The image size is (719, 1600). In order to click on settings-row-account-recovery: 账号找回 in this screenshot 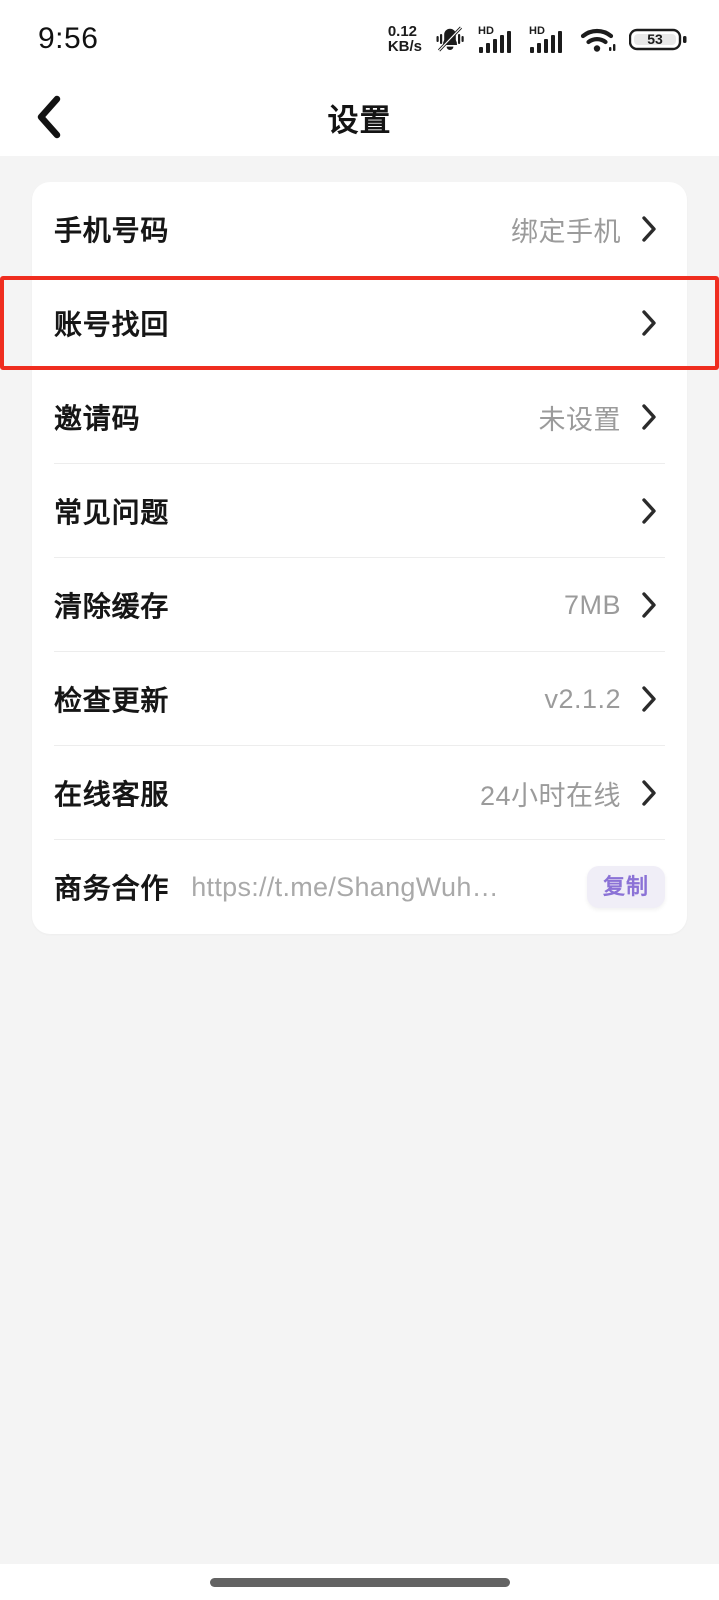, I will do `click(359, 323)`.